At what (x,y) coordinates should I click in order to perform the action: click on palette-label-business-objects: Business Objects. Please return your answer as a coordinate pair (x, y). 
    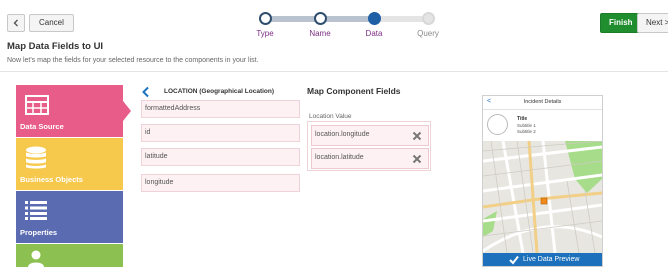
    Looking at the image, I should click on (51, 179).